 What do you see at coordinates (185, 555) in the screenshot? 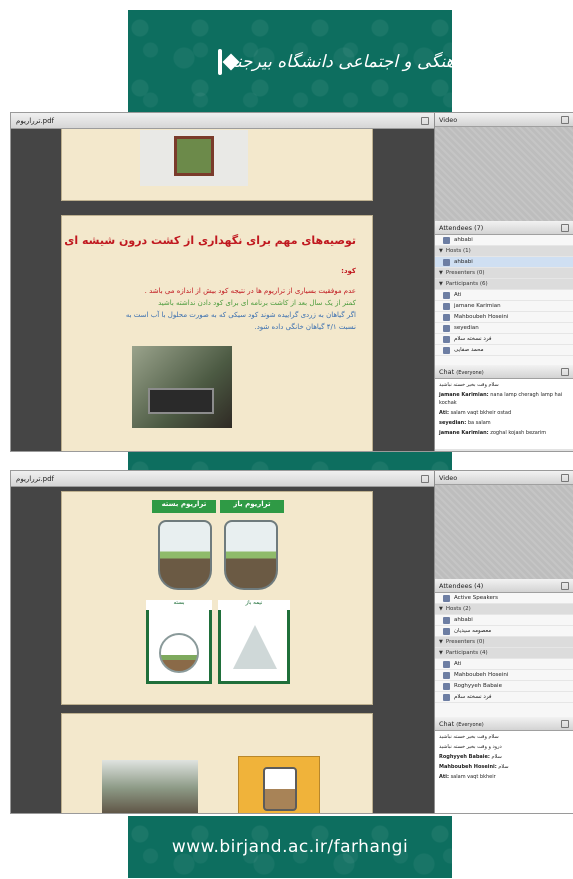
I see `closed-jar-image` at bounding box center [185, 555].